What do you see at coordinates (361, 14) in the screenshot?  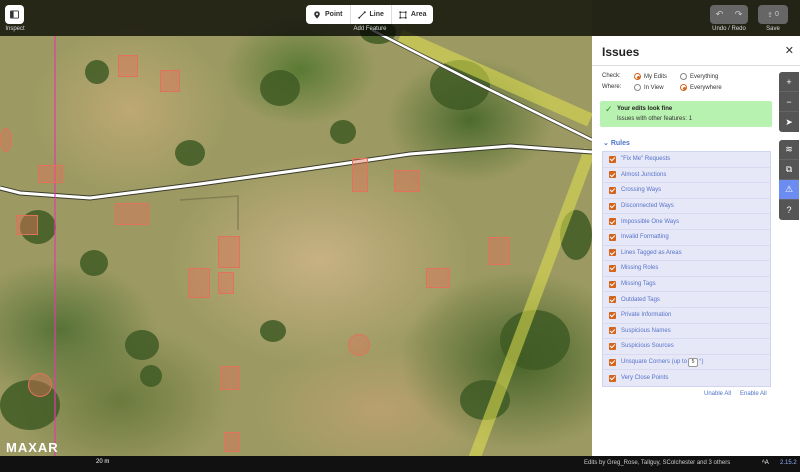 I see `line-icon` at bounding box center [361, 14].